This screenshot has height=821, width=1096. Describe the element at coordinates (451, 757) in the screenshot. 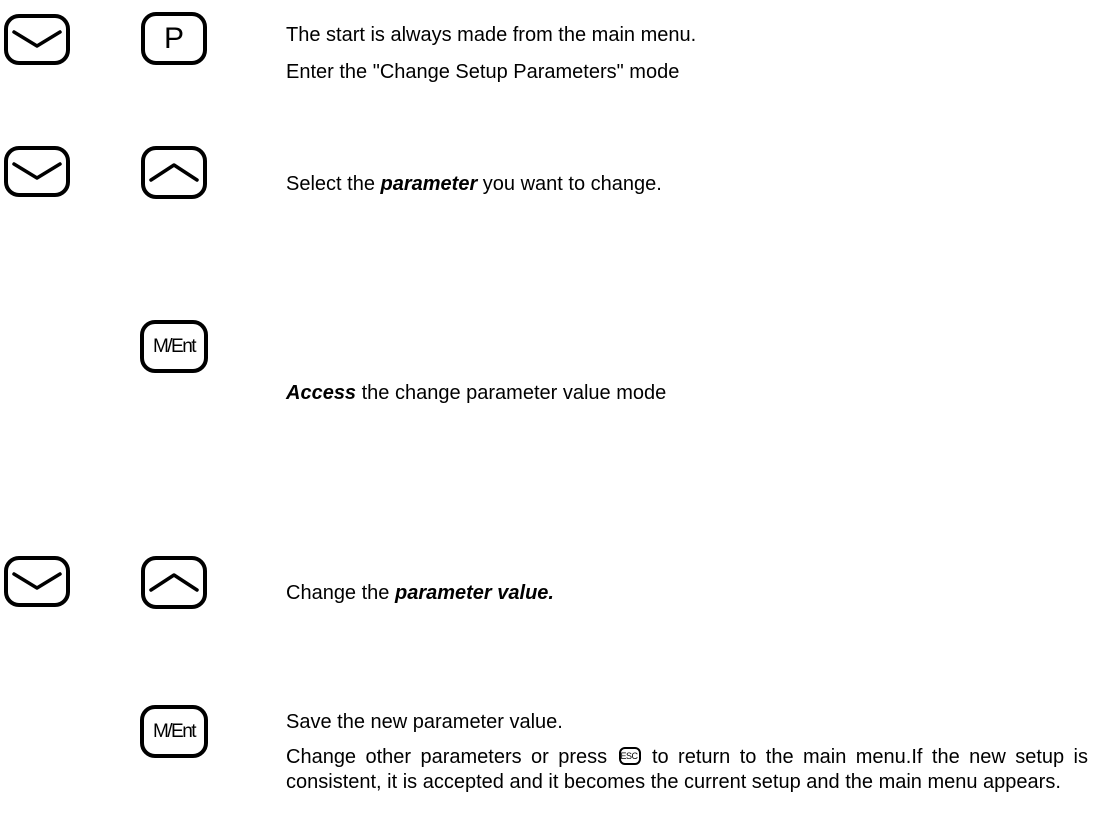

I see `step5-para-prefix: Change other parameters or press` at that location.